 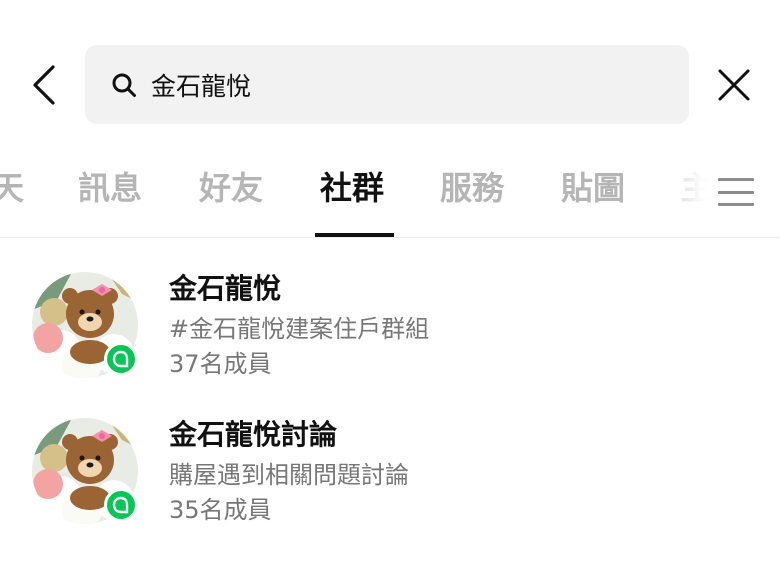 I want to click on hamburger-menu-icon, so click(x=736, y=192).